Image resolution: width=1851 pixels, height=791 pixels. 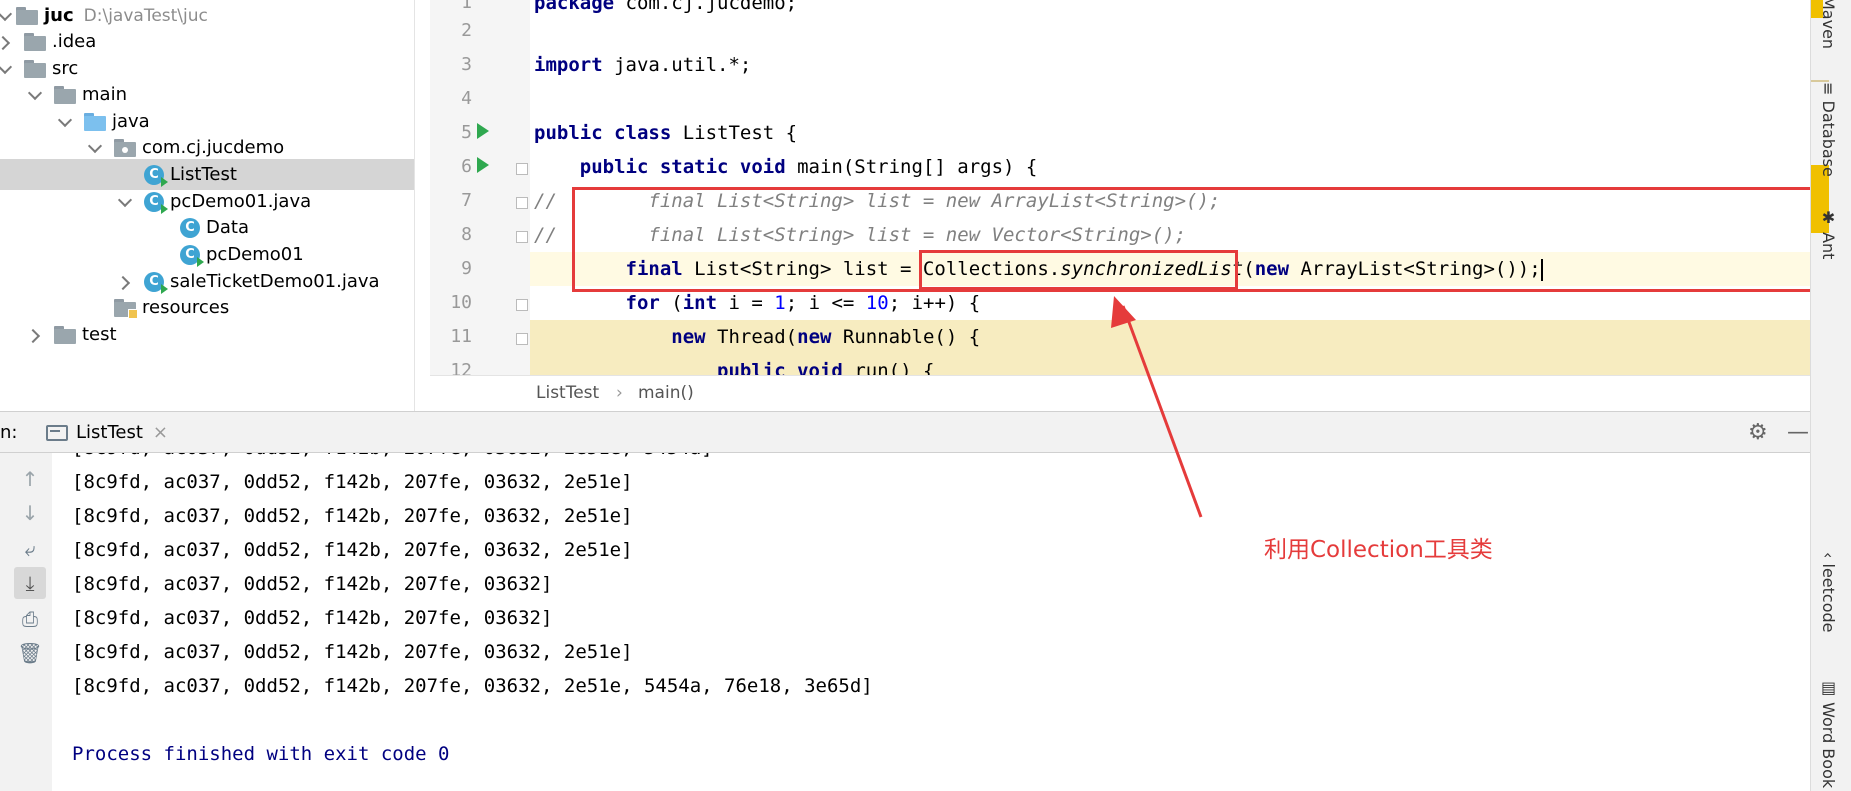 What do you see at coordinates (808, 167) in the screenshot?
I see `code-line-6: public static void main(String[] args) {` at bounding box center [808, 167].